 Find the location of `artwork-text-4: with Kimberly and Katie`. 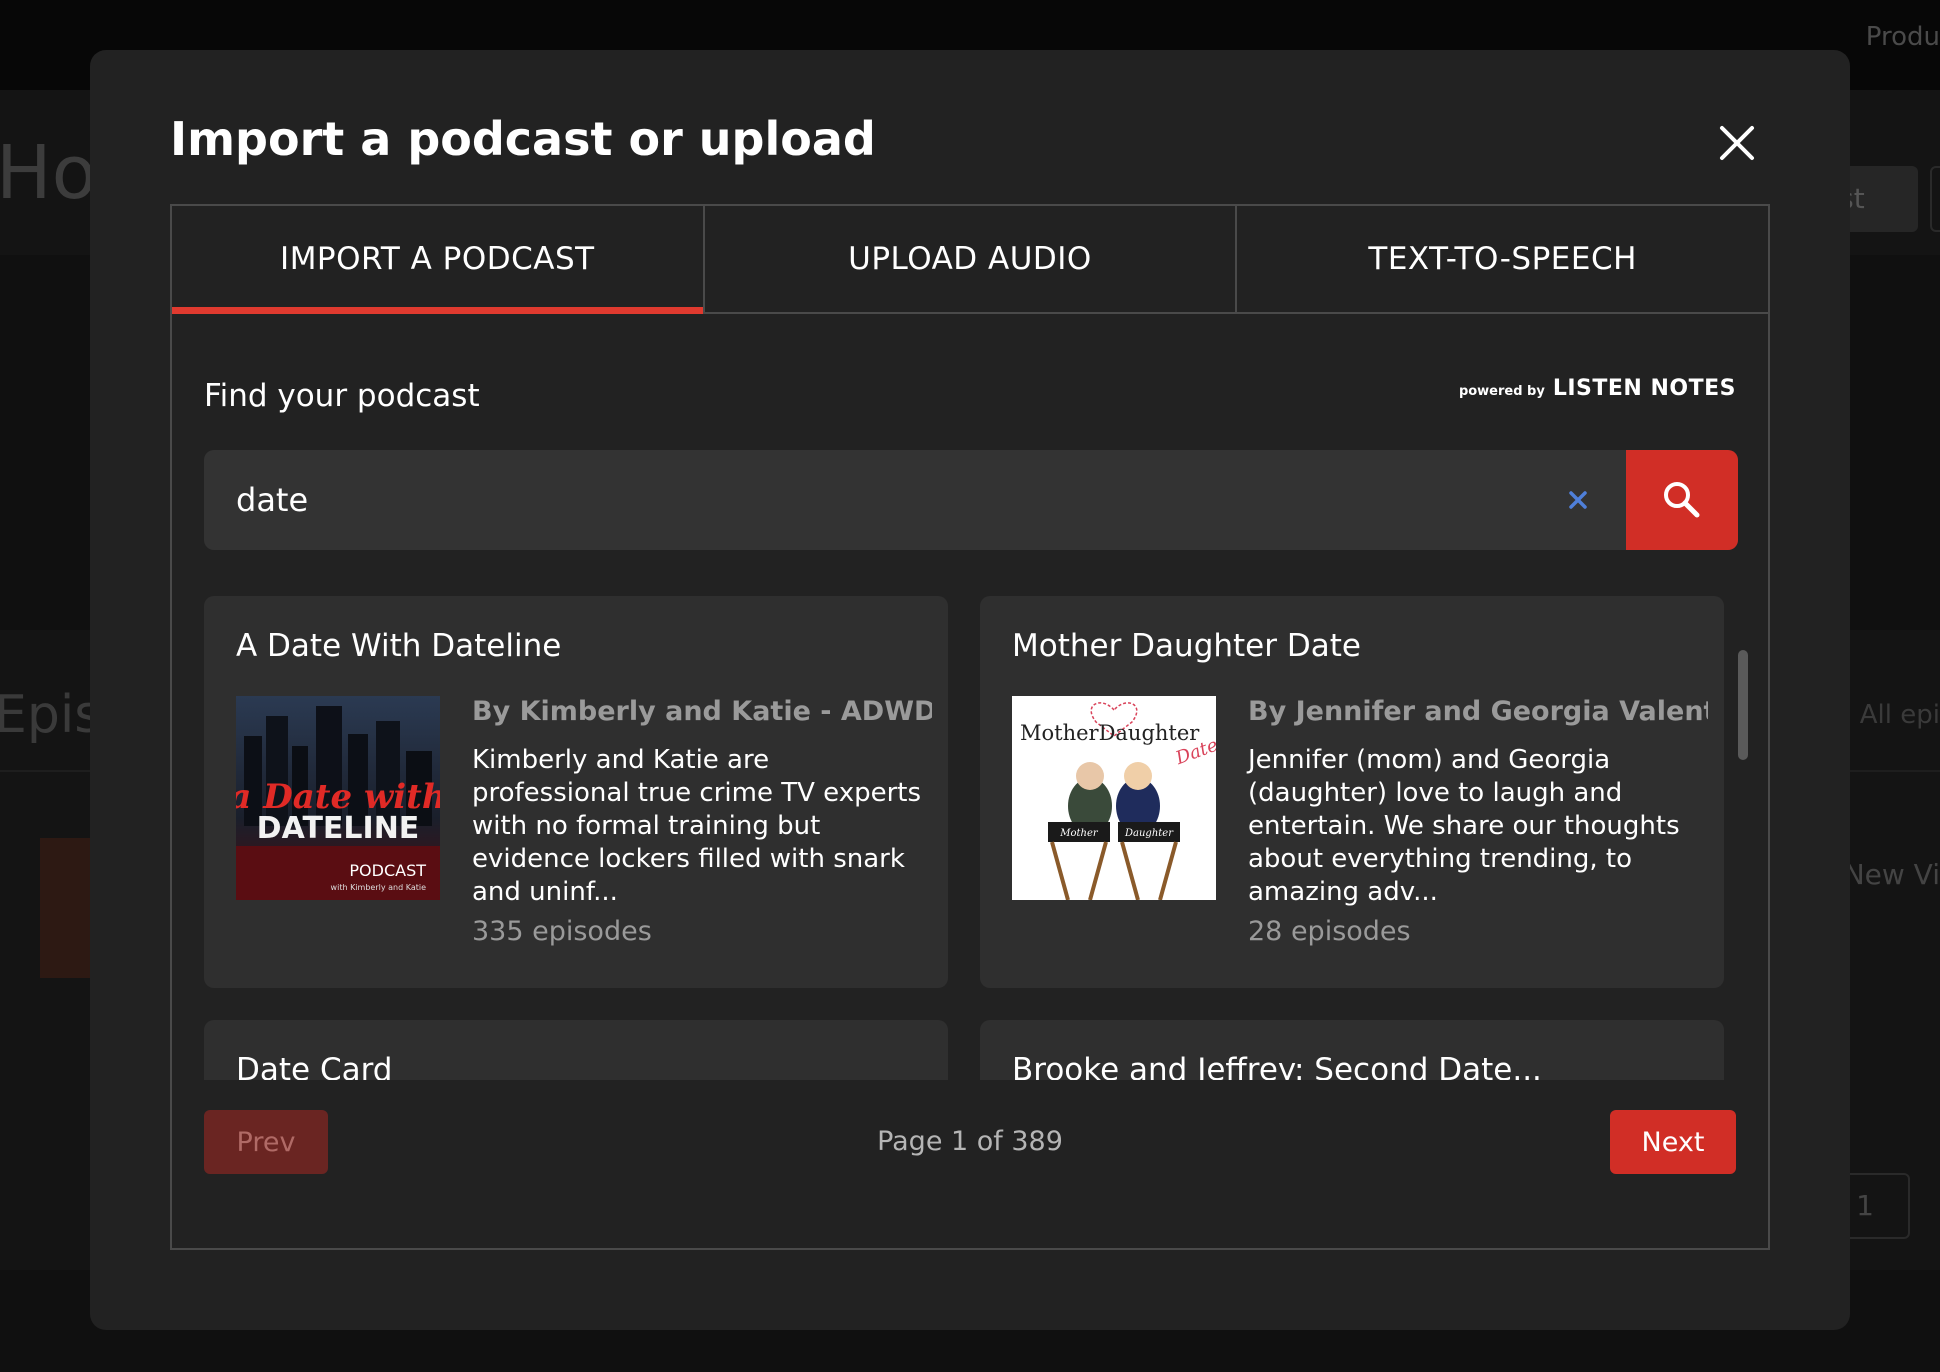

artwork-text-4: with Kimberly and Katie is located at coordinates (379, 887).